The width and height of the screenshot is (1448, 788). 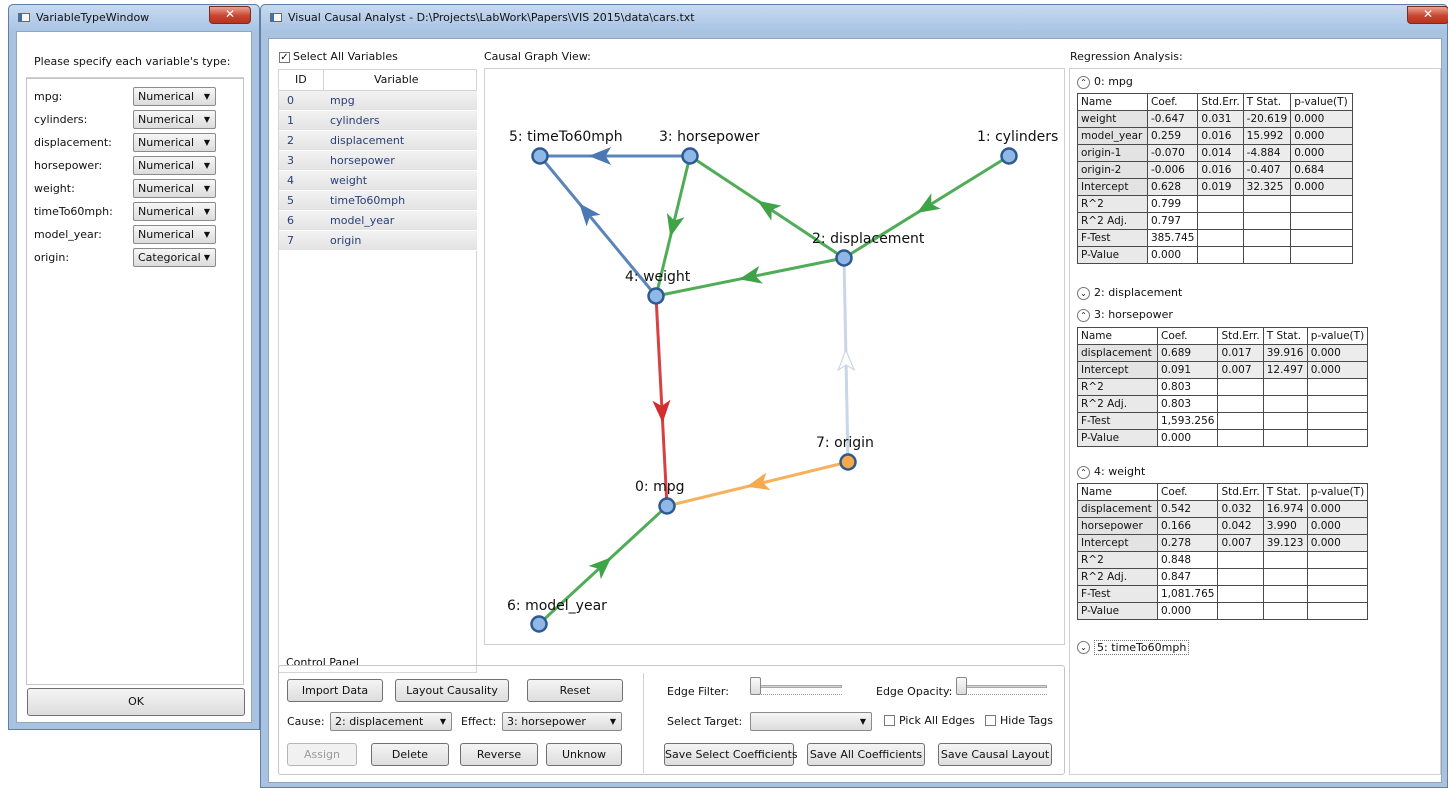 I want to click on table-cell: 0.542, so click(x=1187, y=509).